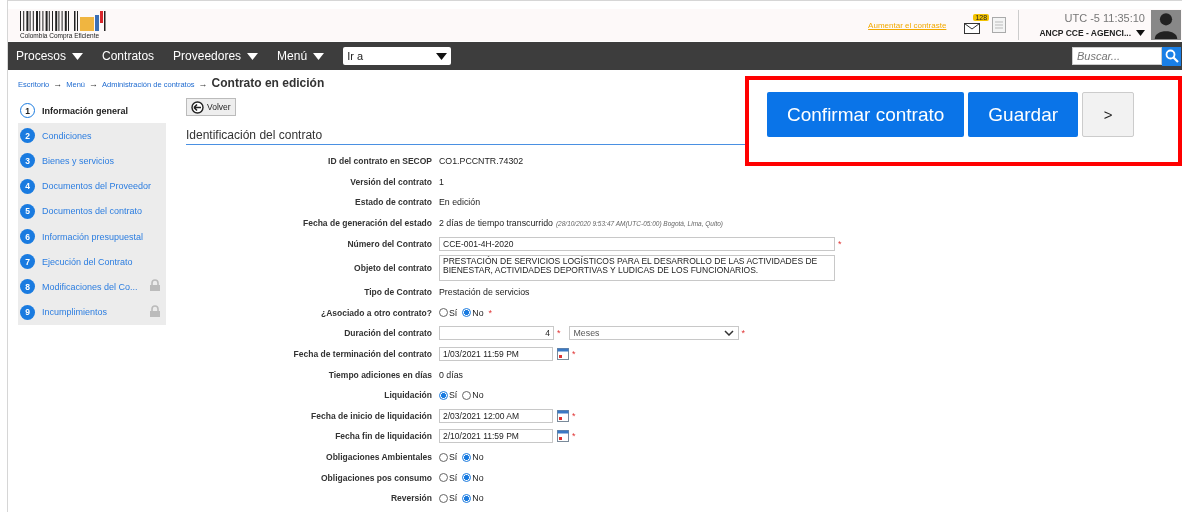  I want to click on step-item: 9 Incumplimientos, so click(92, 312).